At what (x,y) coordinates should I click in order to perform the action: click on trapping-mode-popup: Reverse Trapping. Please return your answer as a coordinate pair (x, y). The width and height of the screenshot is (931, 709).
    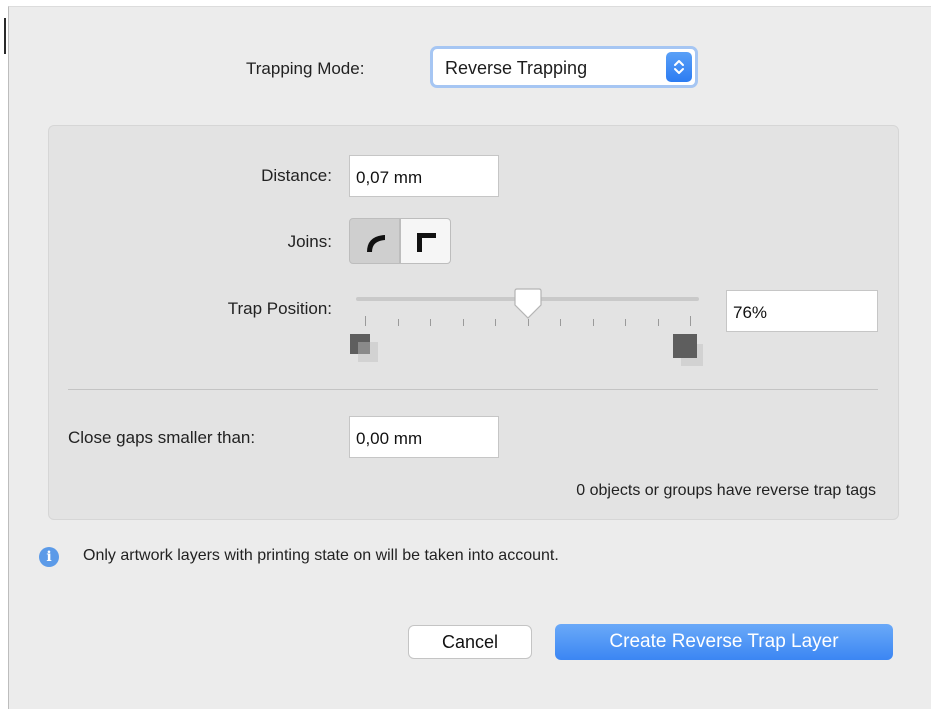
    Looking at the image, I should click on (564, 67).